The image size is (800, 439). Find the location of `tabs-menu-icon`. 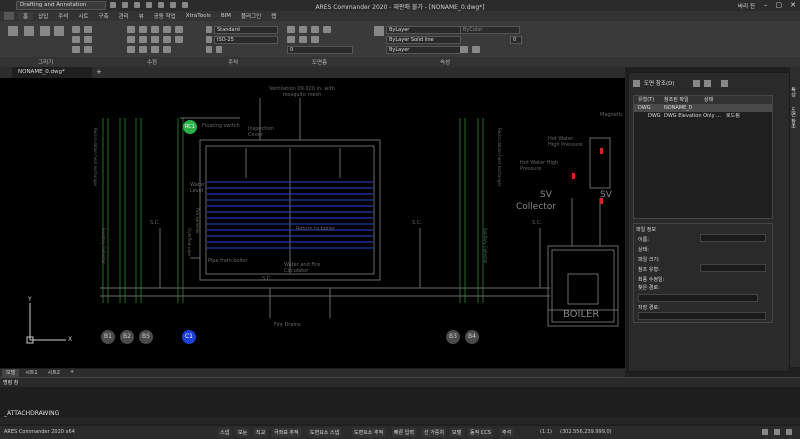

tabs-menu-icon is located at coordinates (6, 72).